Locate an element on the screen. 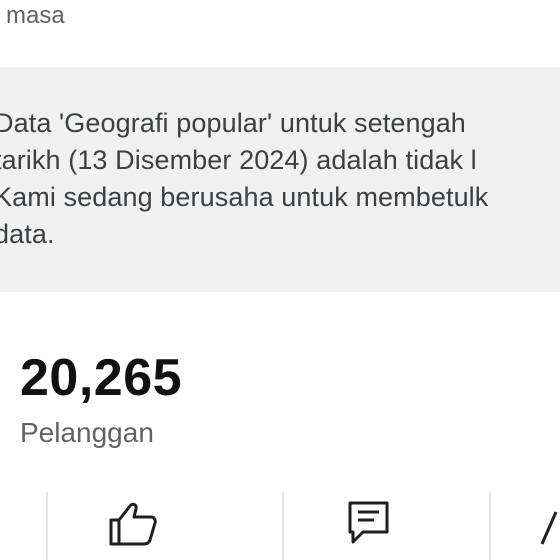 The image size is (560, 560). action-divider-middle is located at coordinates (283, 526).